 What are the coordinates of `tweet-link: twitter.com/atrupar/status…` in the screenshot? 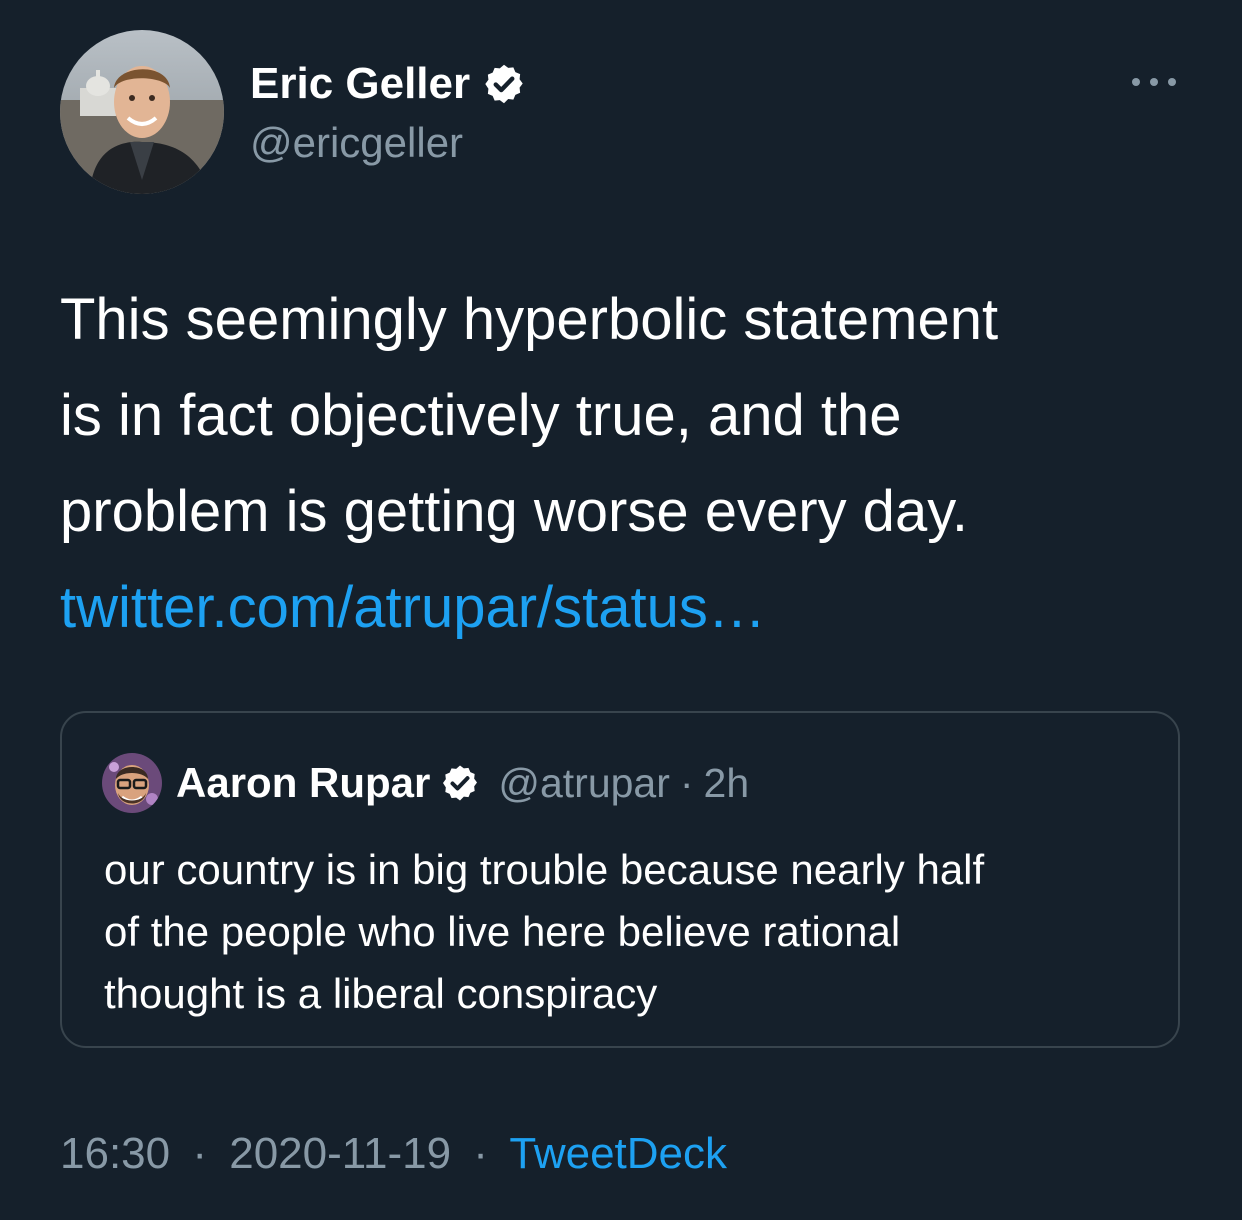 It's located at (625, 608).